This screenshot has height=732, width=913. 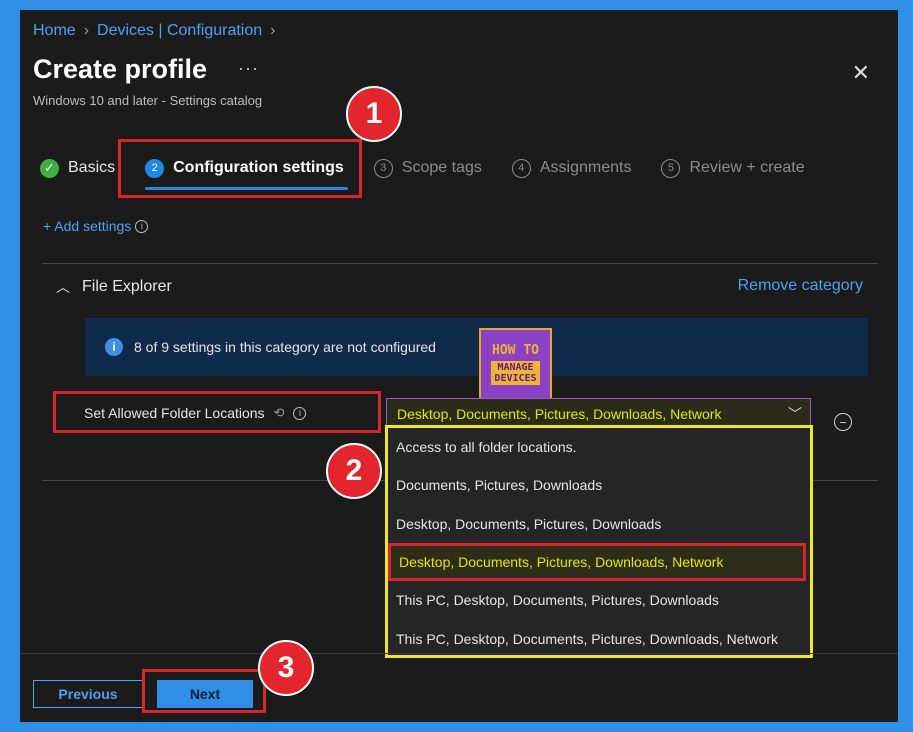 What do you see at coordinates (127, 286) in the screenshot?
I see `category-name: File Explorer` at bounding box center [127, 286].